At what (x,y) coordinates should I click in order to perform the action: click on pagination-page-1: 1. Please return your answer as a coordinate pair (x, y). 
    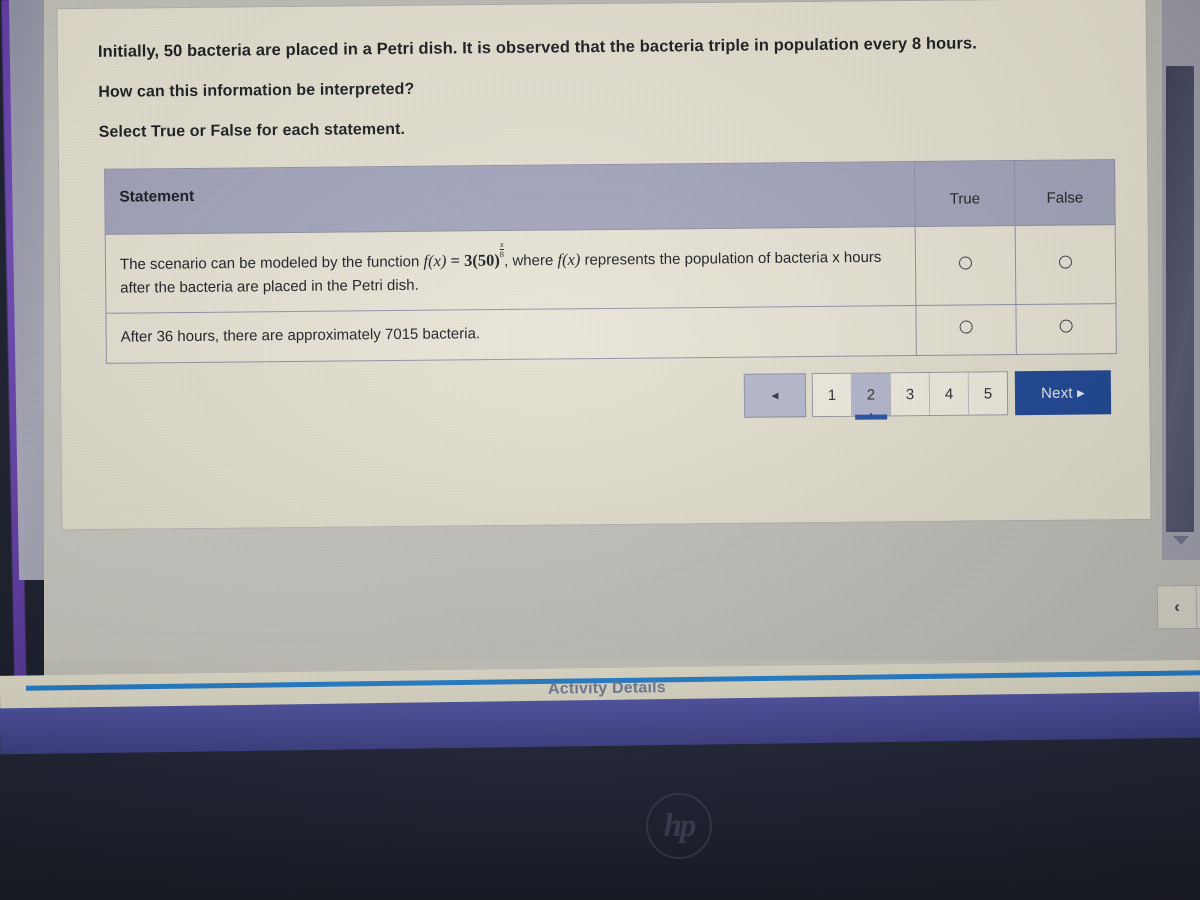
    Looking at the image, I should click on (832, 395).